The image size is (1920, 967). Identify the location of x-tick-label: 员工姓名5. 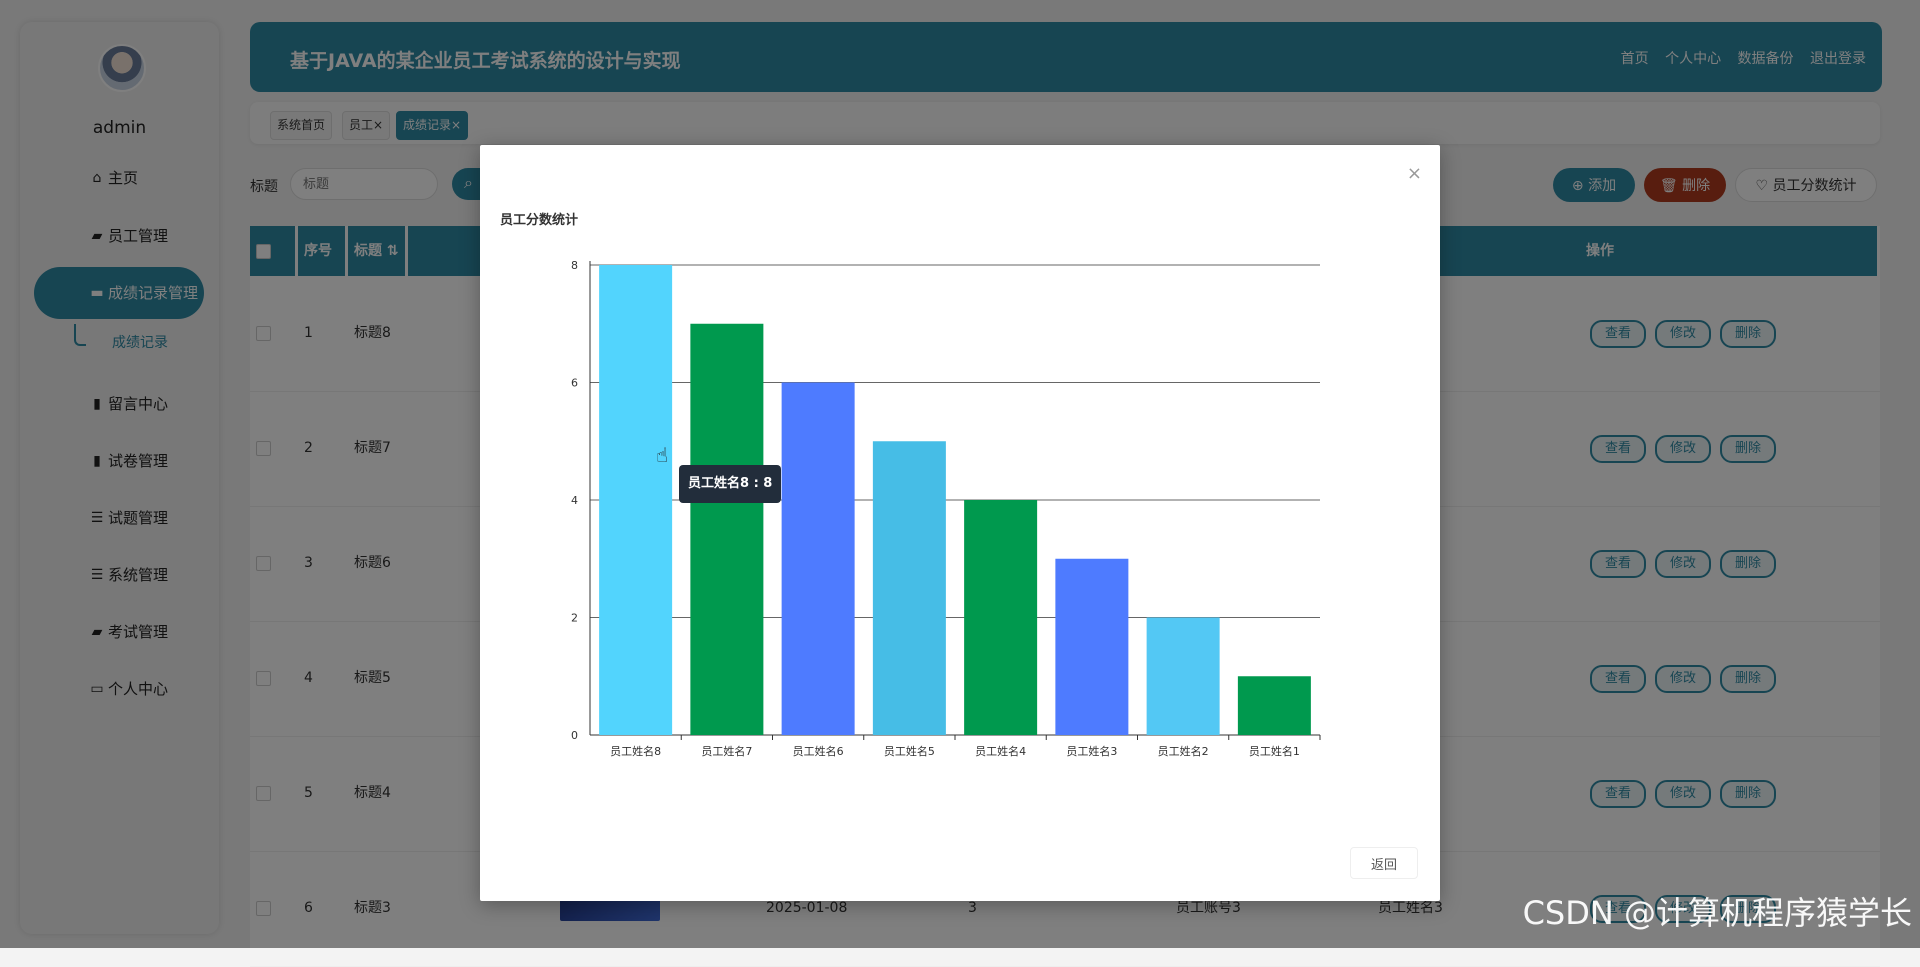
(909, 751).